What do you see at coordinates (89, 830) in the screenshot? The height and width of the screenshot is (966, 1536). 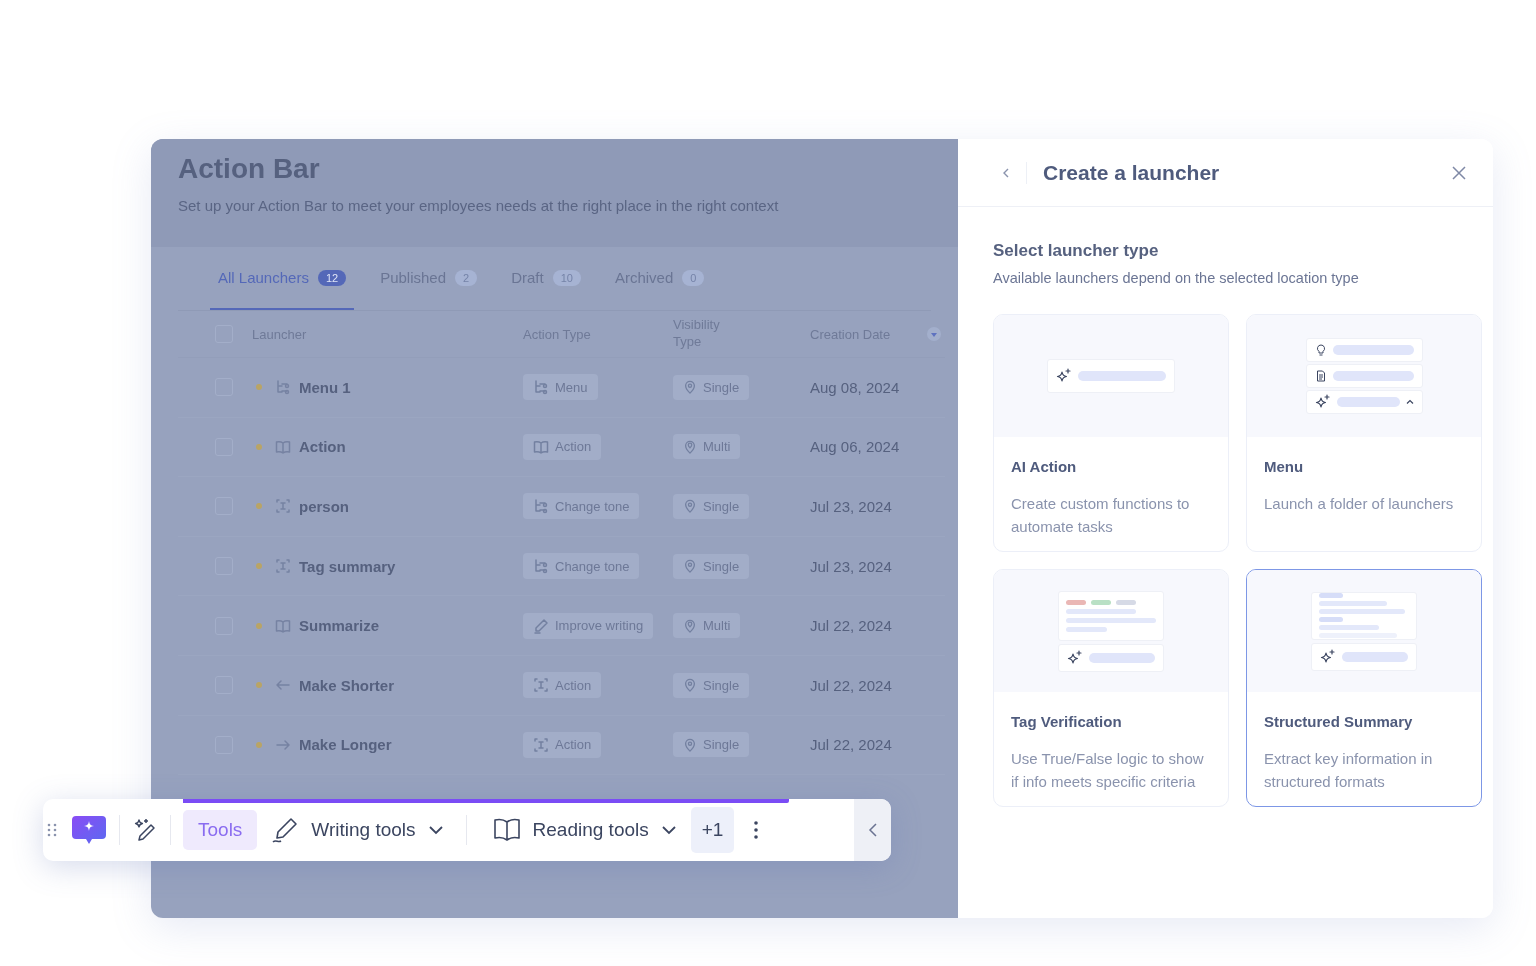 I see `chat-bubble-icon` at bounding box center [89, 830].